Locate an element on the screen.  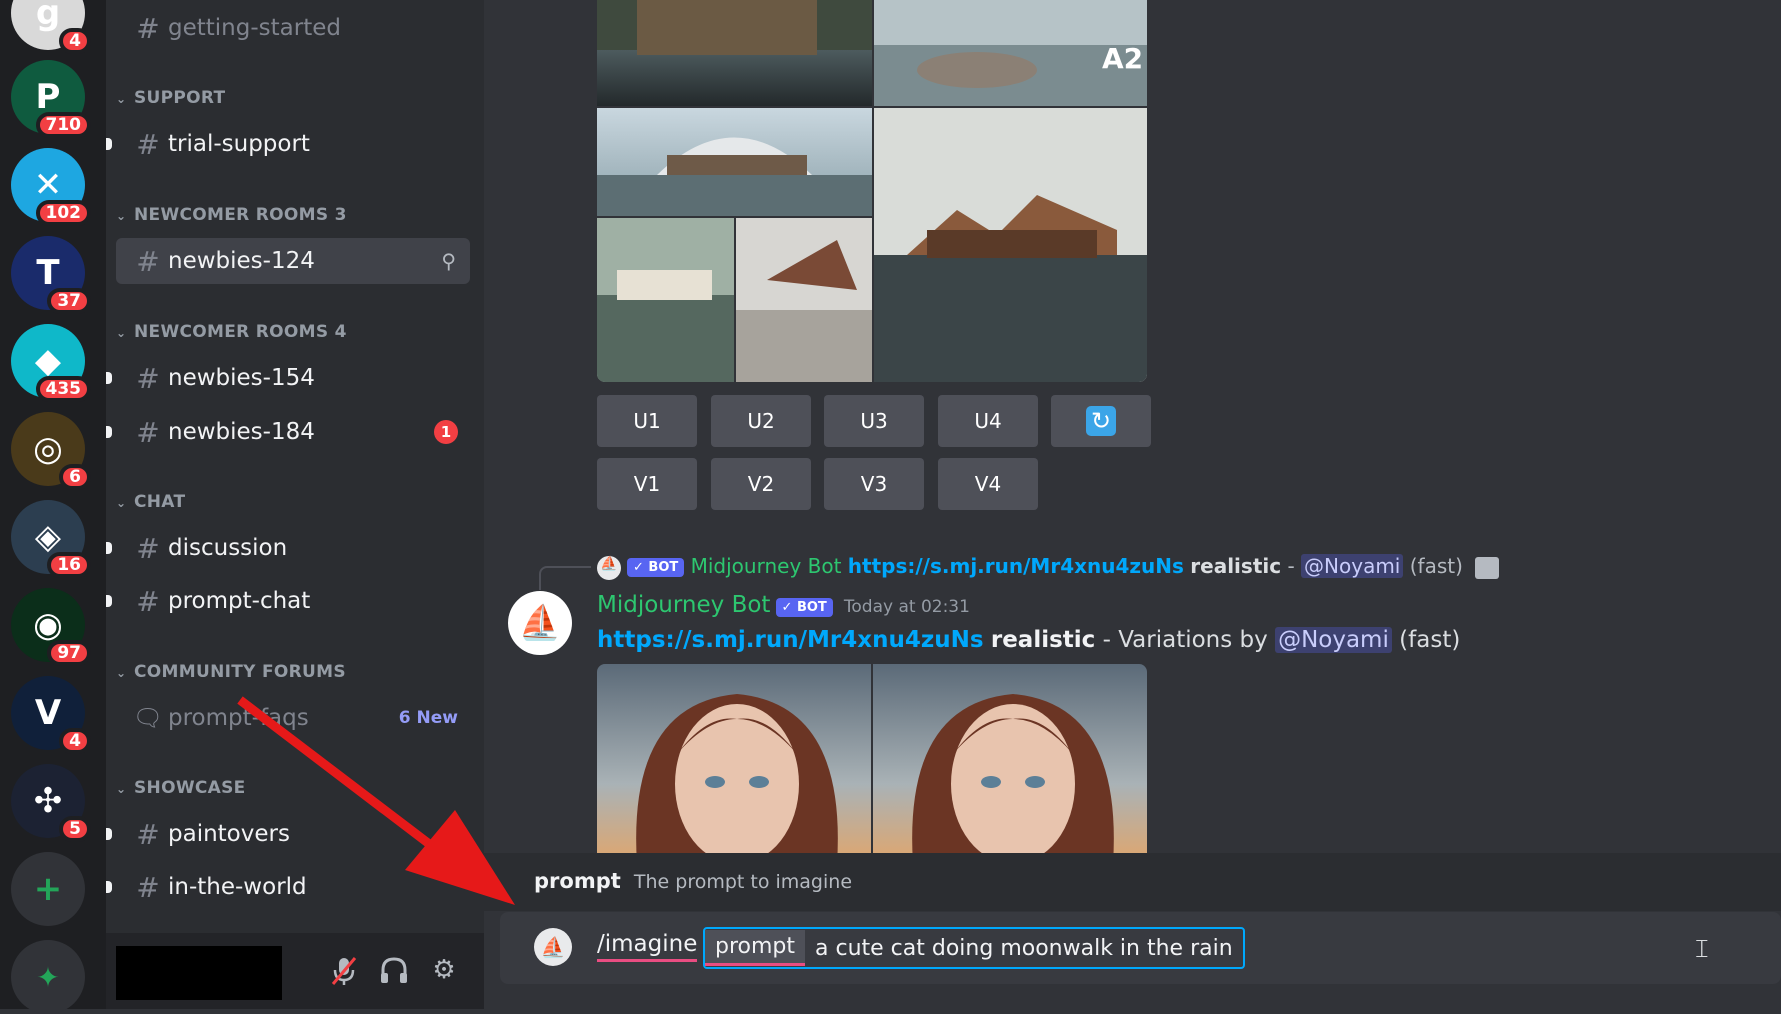
server-8-icon: ◉ 97 is located at coordinates (51, 627).